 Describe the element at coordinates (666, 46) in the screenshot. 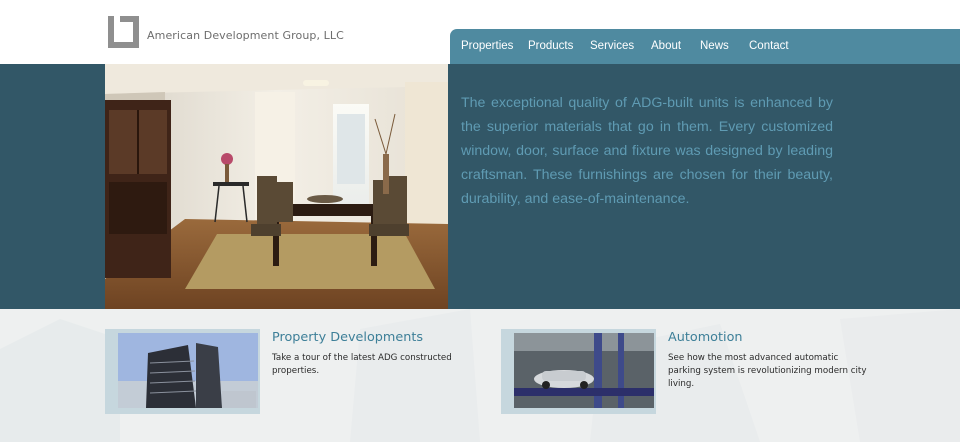

I see `nav-about: About` at that location.